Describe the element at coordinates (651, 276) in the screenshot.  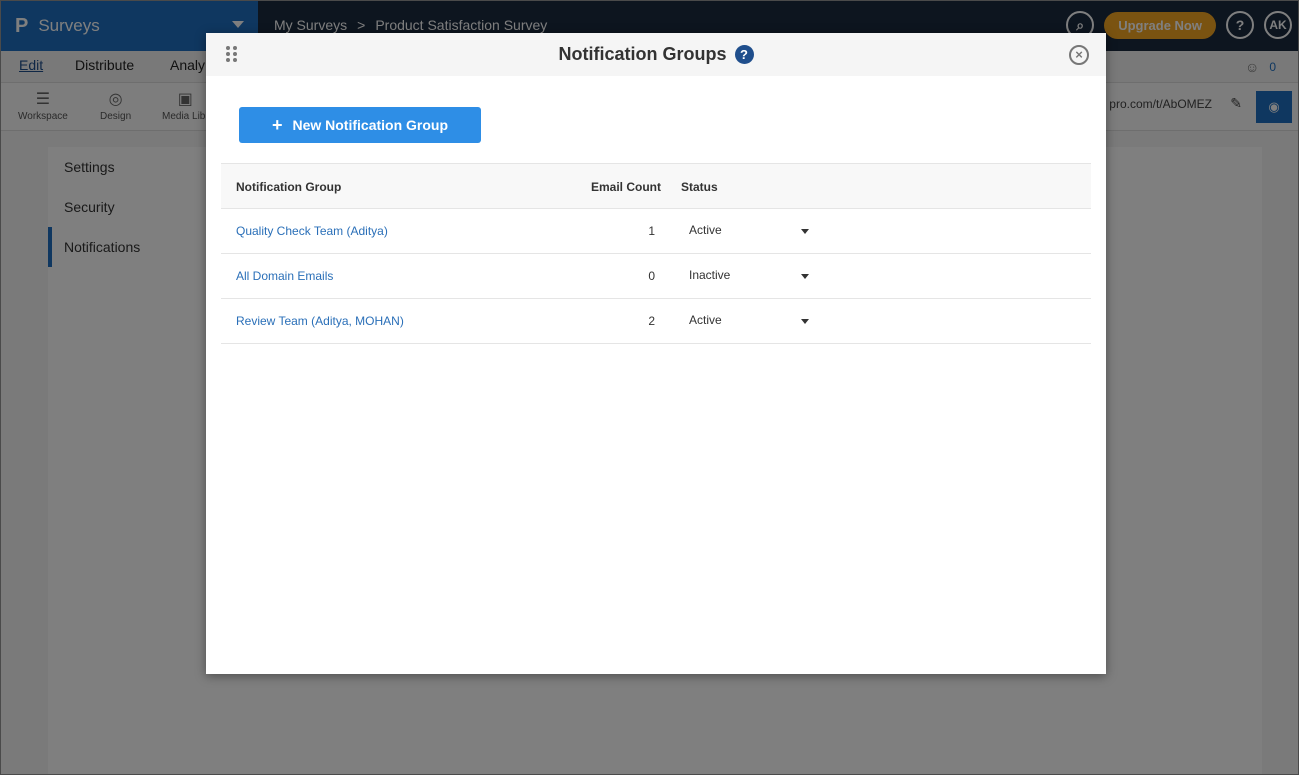
I see `email-count: 0` at that location.